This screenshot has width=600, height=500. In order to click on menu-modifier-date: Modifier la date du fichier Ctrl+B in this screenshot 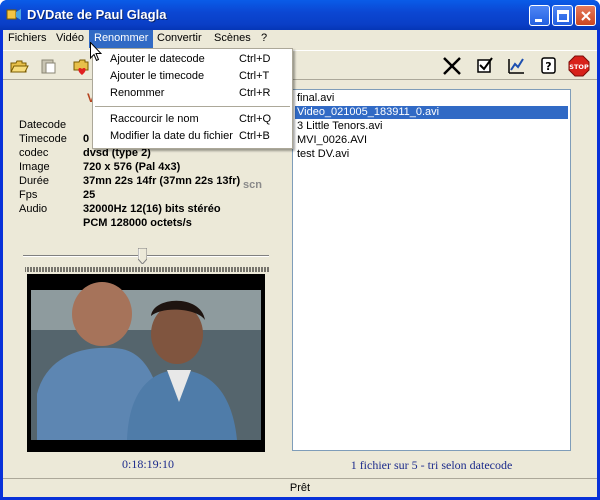, I will do `click(192, 136)`.